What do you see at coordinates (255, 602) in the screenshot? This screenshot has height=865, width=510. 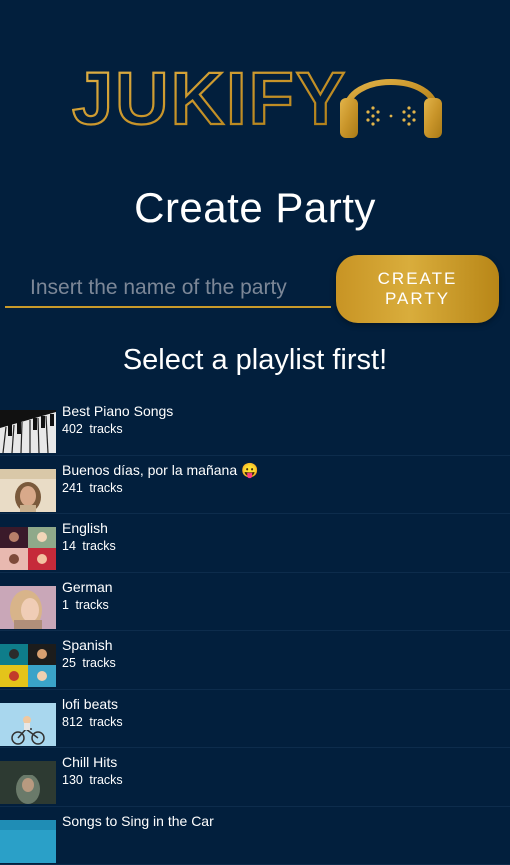 I see `playlist-item: German 1 tracks` at bounding box center [255, 602].